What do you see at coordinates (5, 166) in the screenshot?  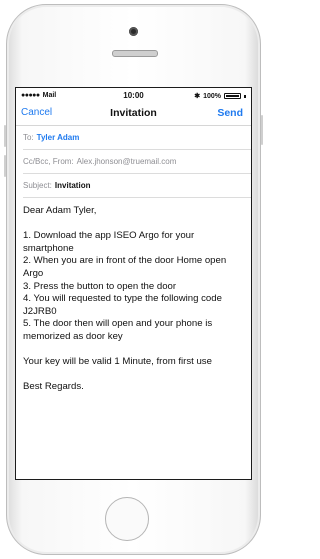 I see `volume-down-button` at bounding box center [5, 166].